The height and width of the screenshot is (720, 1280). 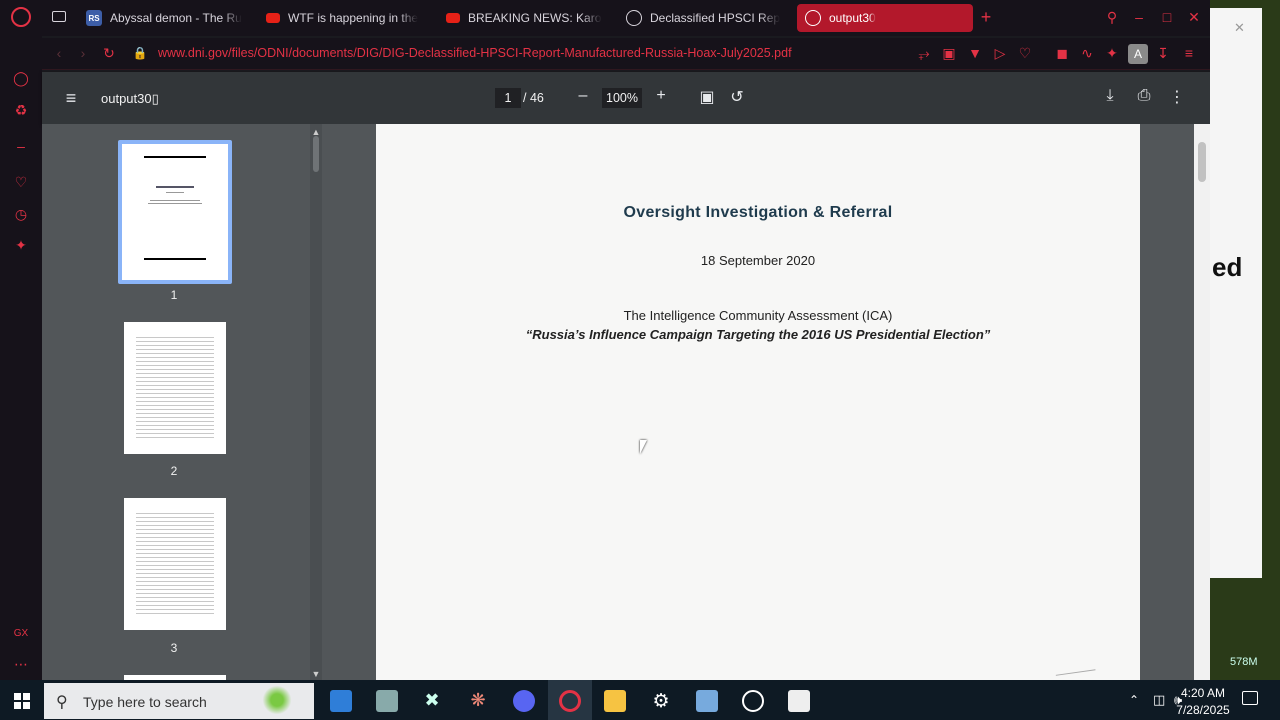 I want to click on thumbnail-label: 1, so click(x=174, y=295).